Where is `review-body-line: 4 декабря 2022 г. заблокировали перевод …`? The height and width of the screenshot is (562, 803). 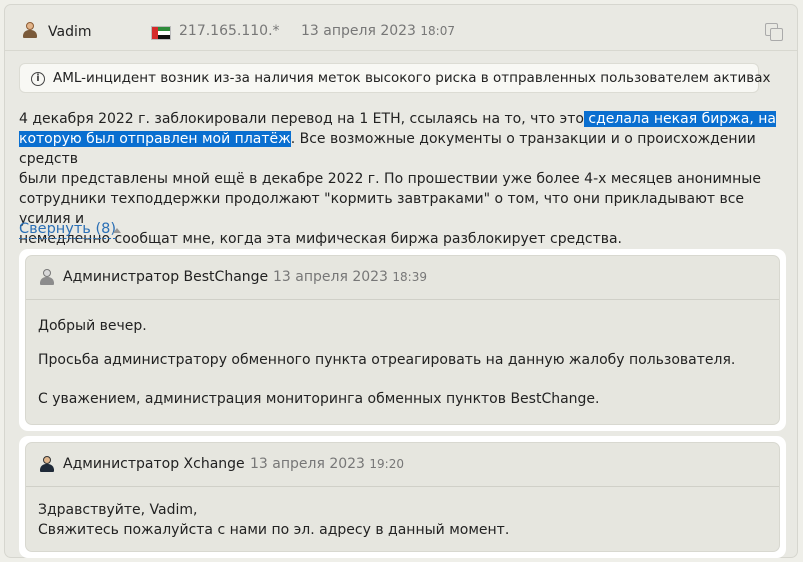 review-body-line: 4 декабря 2022 г. заблокировали перевод … is located at coordinates (399, 119).